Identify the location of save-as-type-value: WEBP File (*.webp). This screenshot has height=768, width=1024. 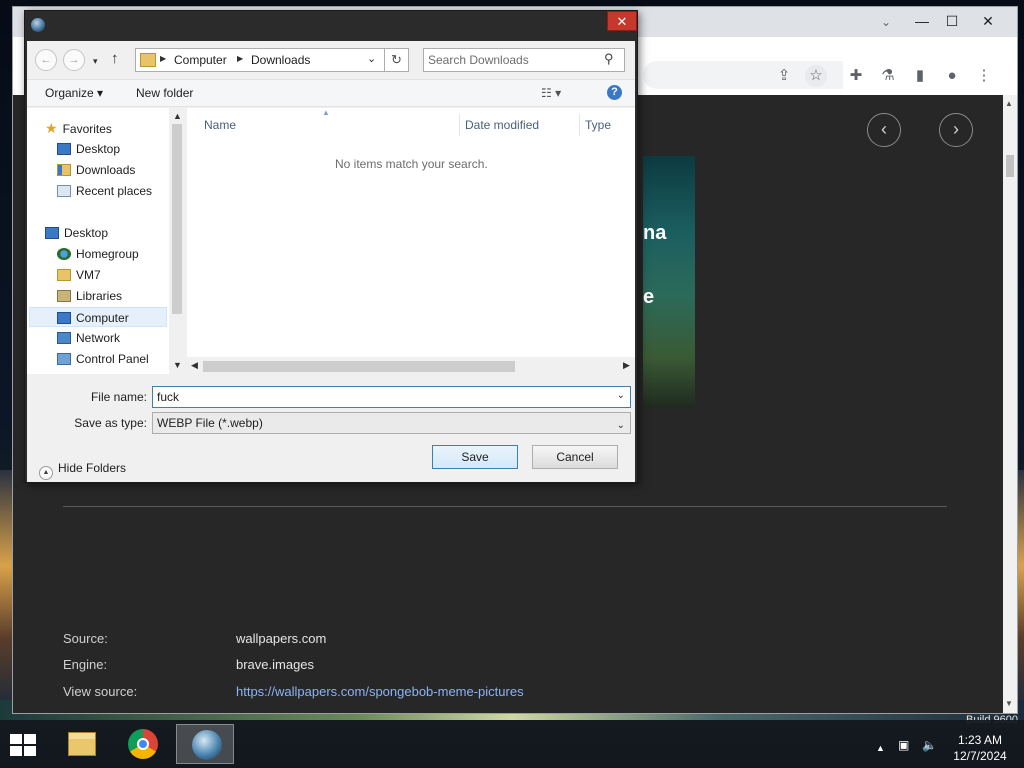
(210, 423).